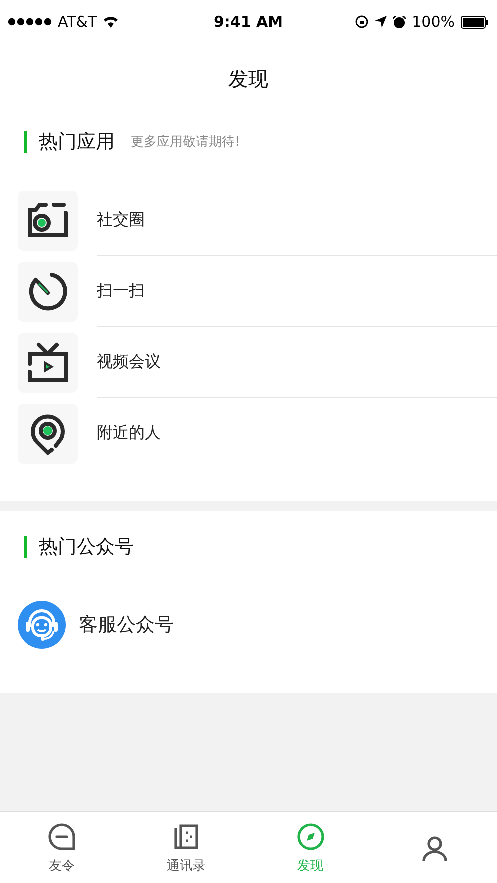 Image resolution: width=497 pixels, height=883 pixels. What do you see at coordinates (381, 22) in the screenshot?
I see `location-arrow-icon` at bounding box center [381, 22].